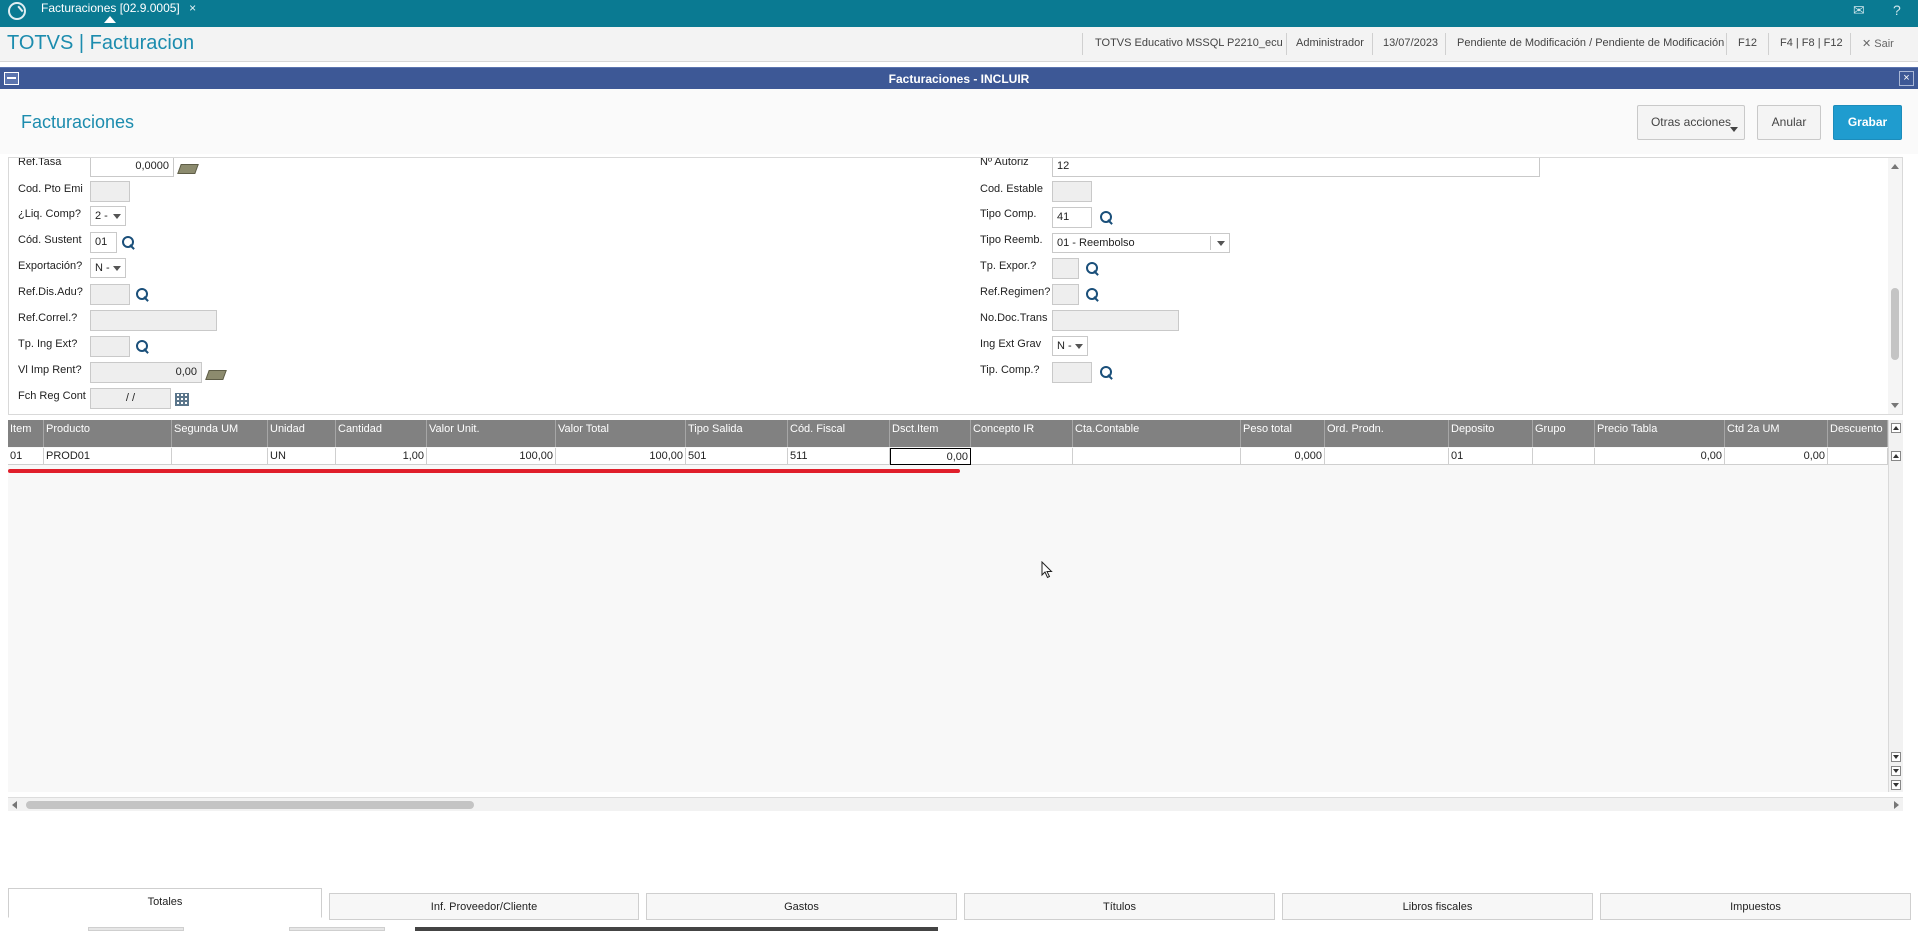 Image resolution: width=1918 pixels, height=931 pixels. Describe the element at coordinates (1065, 294) in the screenshot. I see `ref-regimen-input` at that location.